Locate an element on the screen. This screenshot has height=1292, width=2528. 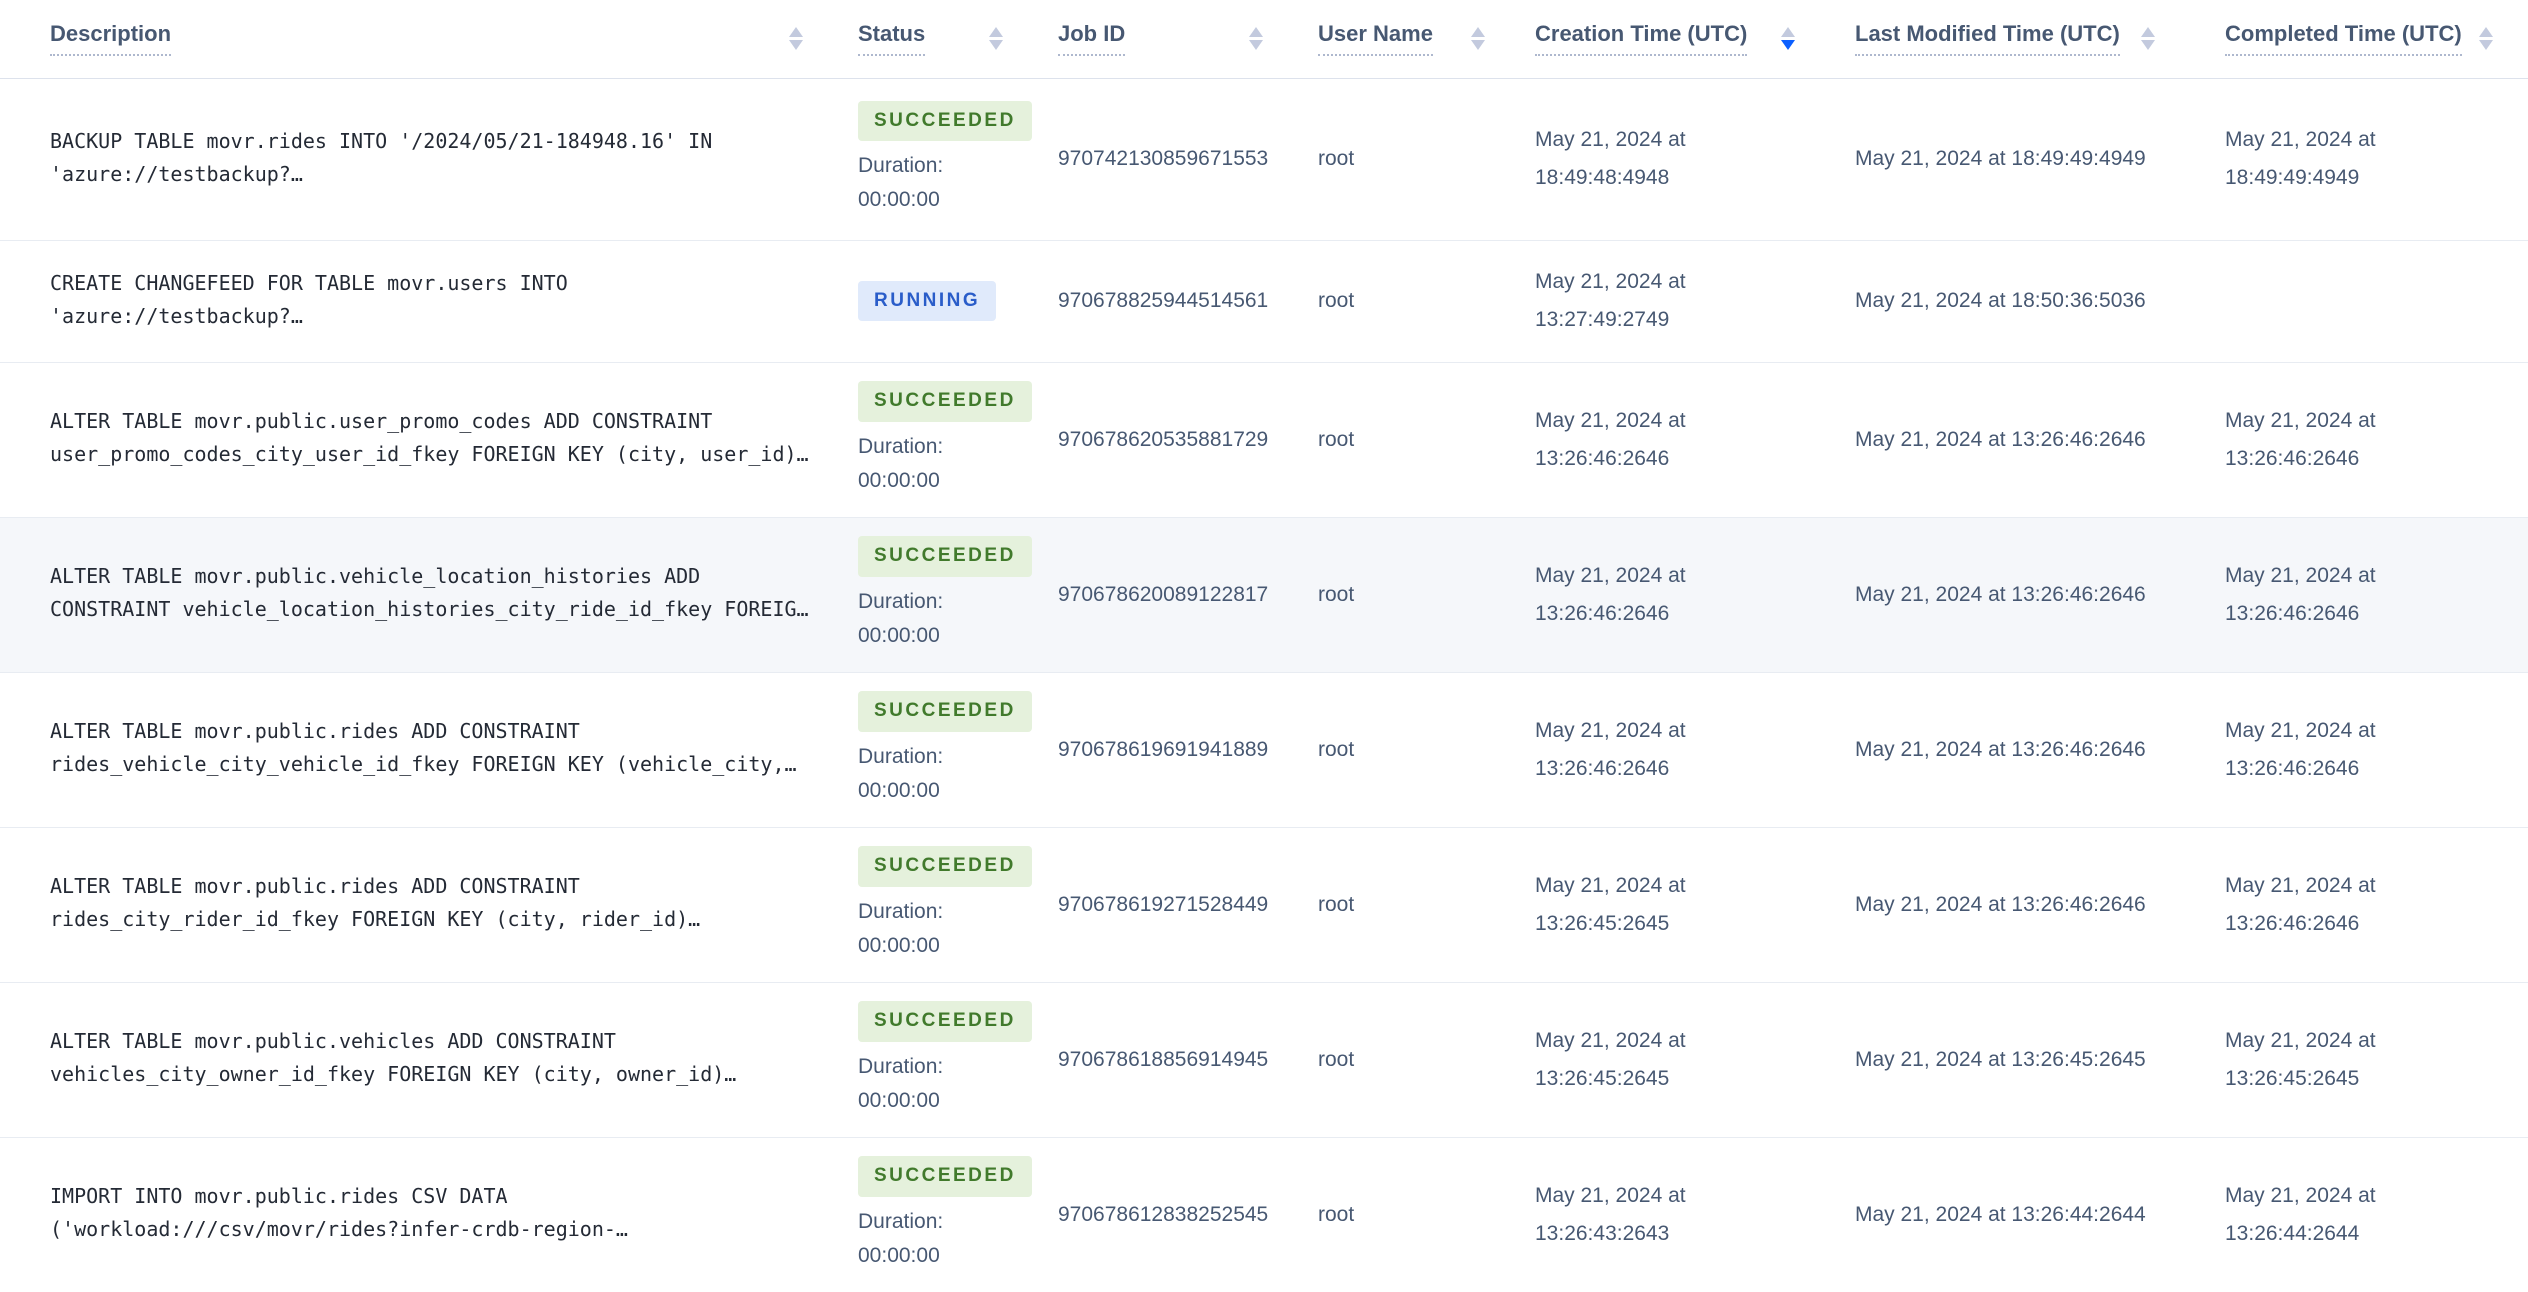
last-modified-time: May 21, 2024 at 18:49:49:4949 is located at coordinates (2000, 158).